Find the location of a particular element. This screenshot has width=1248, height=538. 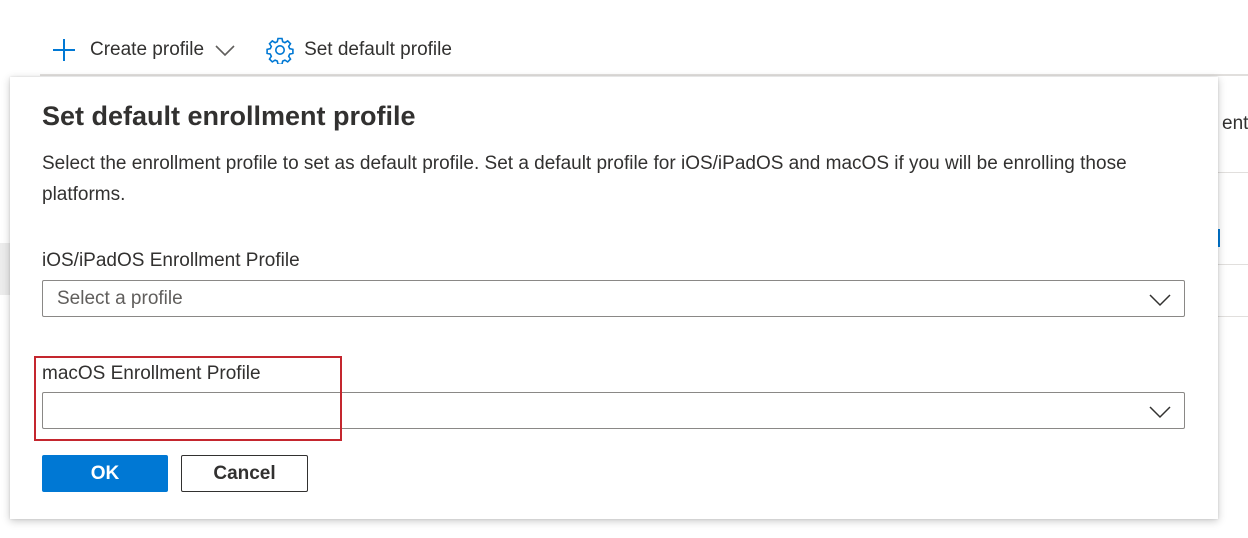

column-header-fragment: ent is located at coordinates (1235, 123).